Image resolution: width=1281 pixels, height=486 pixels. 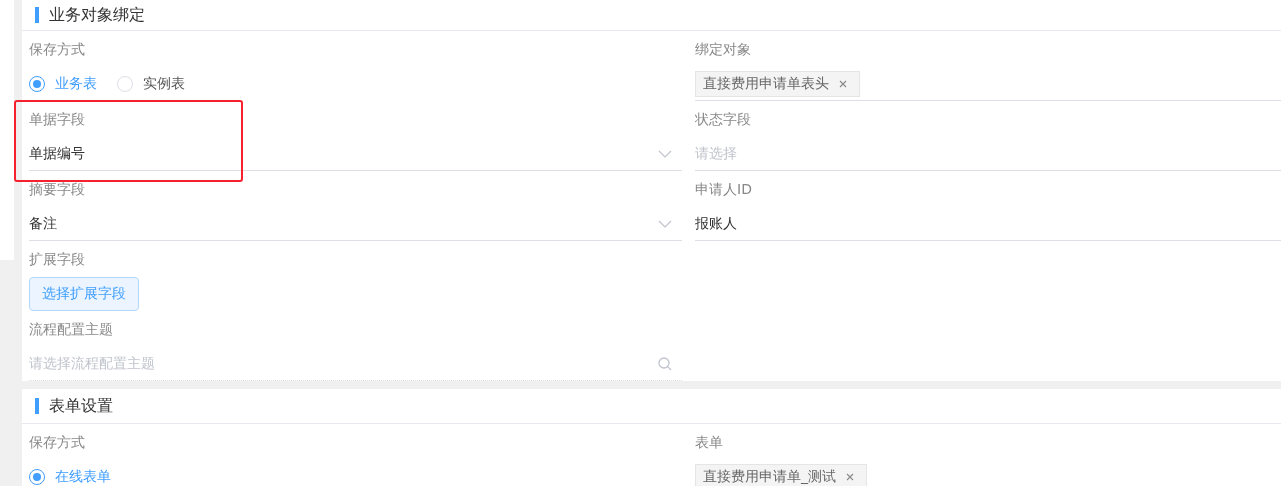 What do you see at coordinates (57, 119) in the screenshot?
I see `field-label: 单据字段` at bounding box center [57, 119].